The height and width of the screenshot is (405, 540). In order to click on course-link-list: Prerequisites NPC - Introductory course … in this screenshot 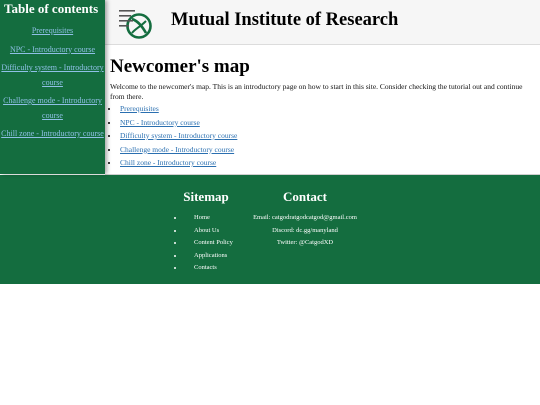, I will do `click(173, 136)`.